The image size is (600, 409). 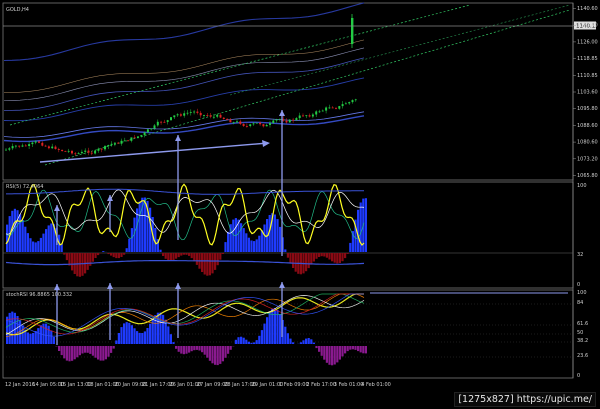 I want to click on time-axis-label: 1 Feb 09:00, so click(x=294, y=385).